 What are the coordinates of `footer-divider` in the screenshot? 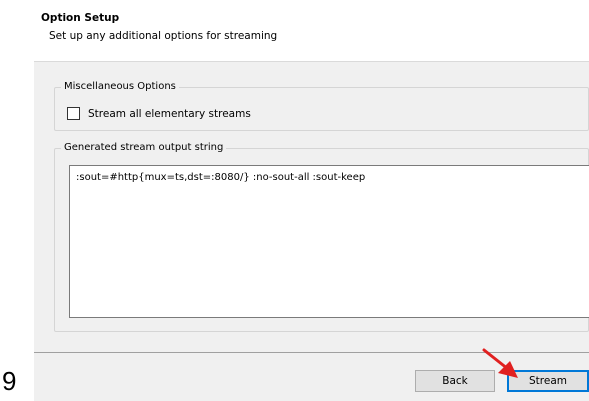 It's located at (311, 352).